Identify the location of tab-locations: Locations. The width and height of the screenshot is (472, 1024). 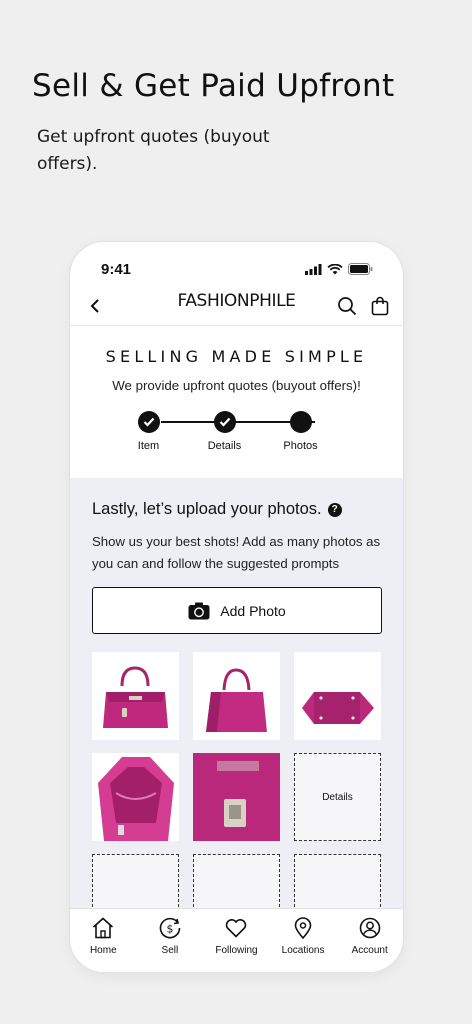
(303, 944).